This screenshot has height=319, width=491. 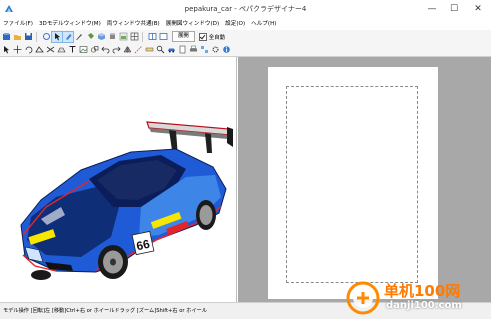 I want to click on cube-icon, so click(x=101, y=37).